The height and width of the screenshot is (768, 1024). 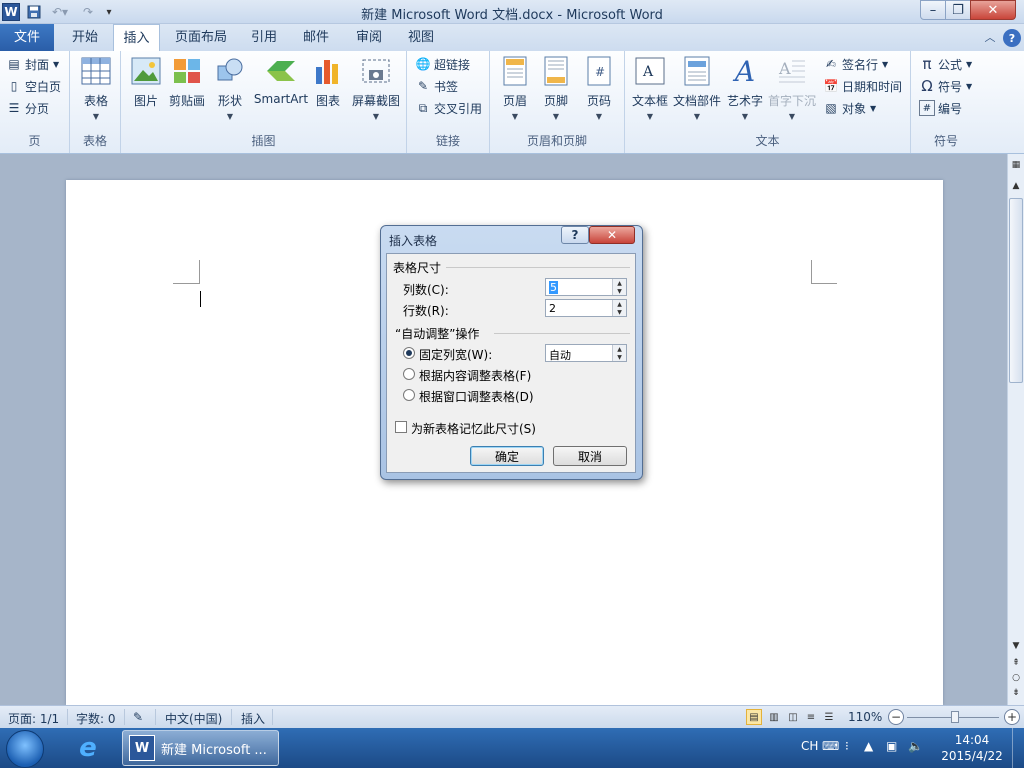 I want to click on tab-insert: 插入, so click(x=136, y=38).